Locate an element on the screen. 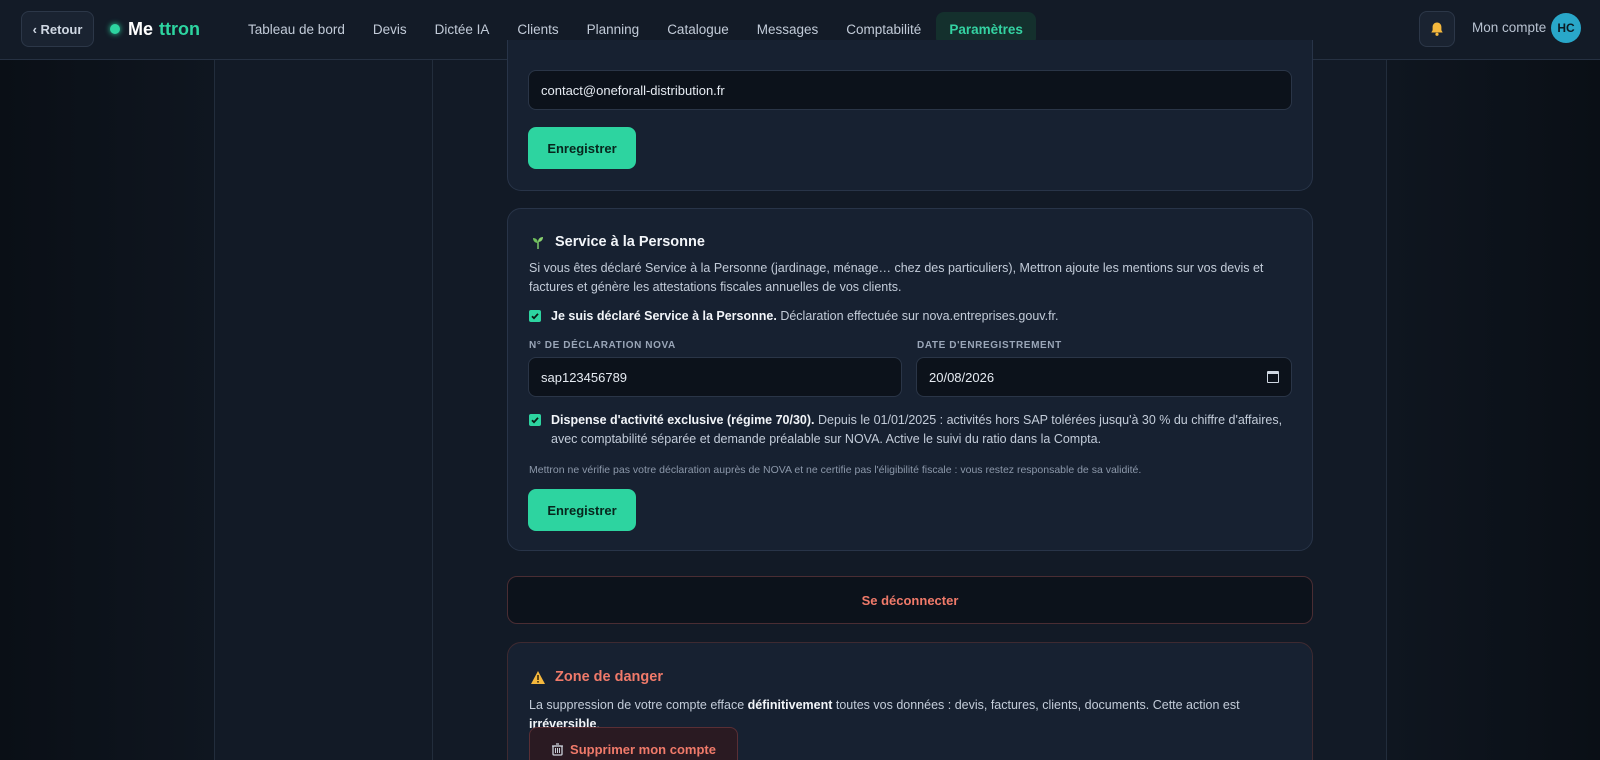  exclusive-dispense-checkbox is located at coordinates (535, 420).